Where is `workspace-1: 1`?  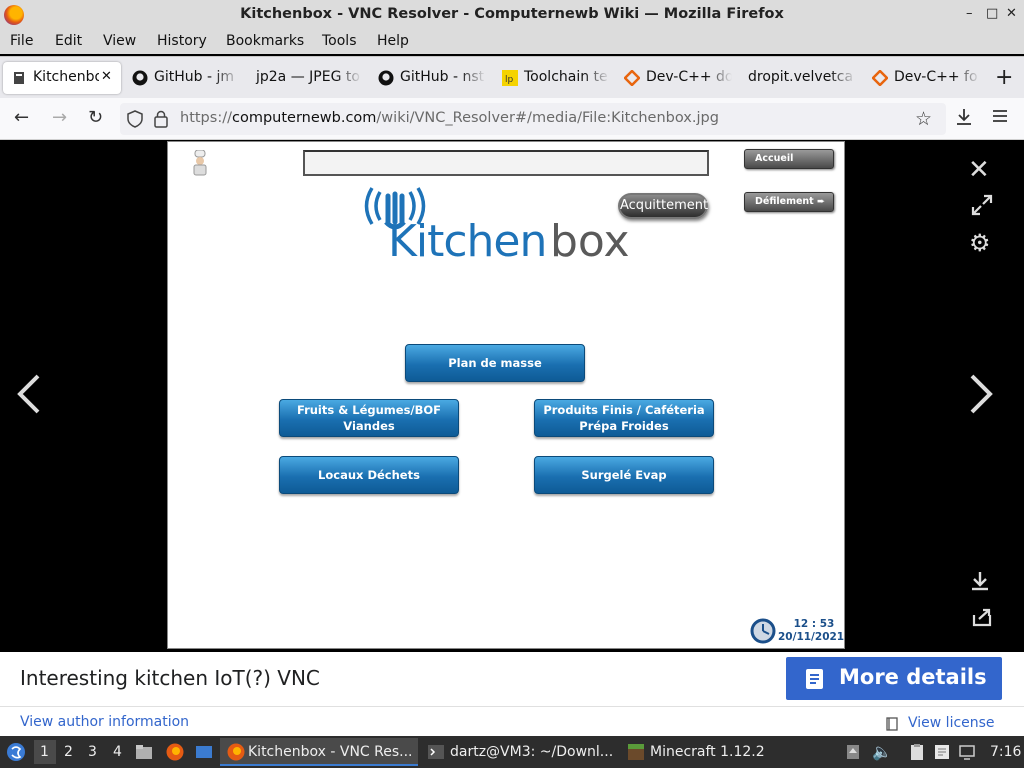 workspace-1: 1 is located at coordinates (44, 752).